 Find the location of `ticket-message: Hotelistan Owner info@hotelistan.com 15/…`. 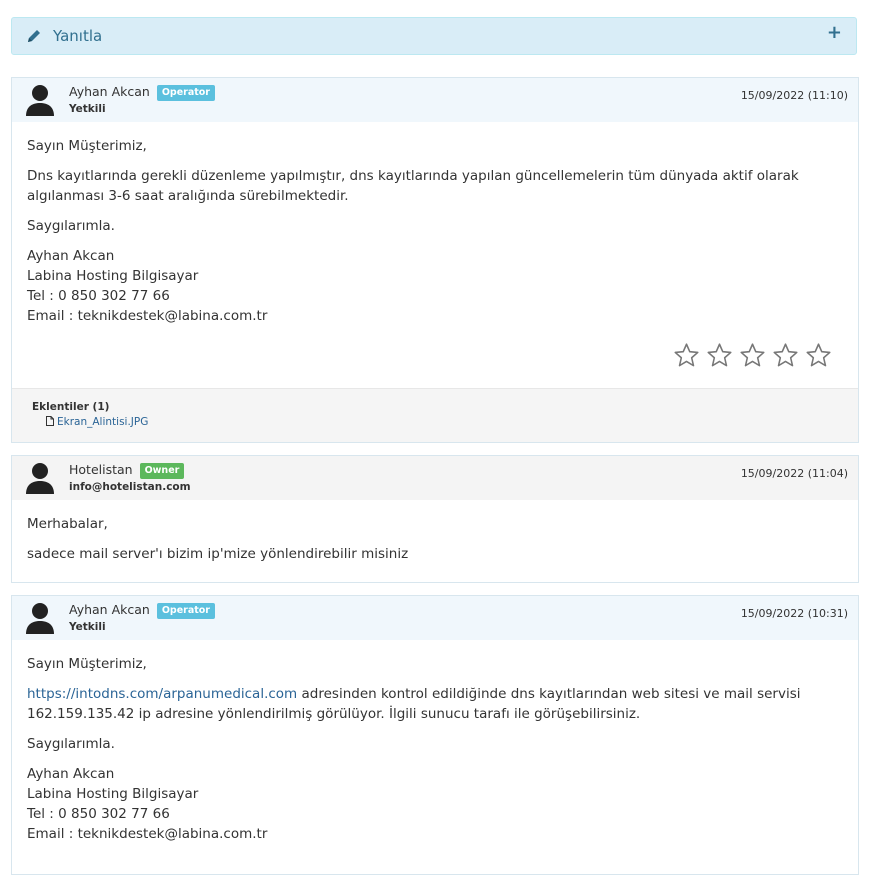

ticket-message: Hotelistan Owner info@hotelistan.com 15/… is located at coordinates (435, 519).